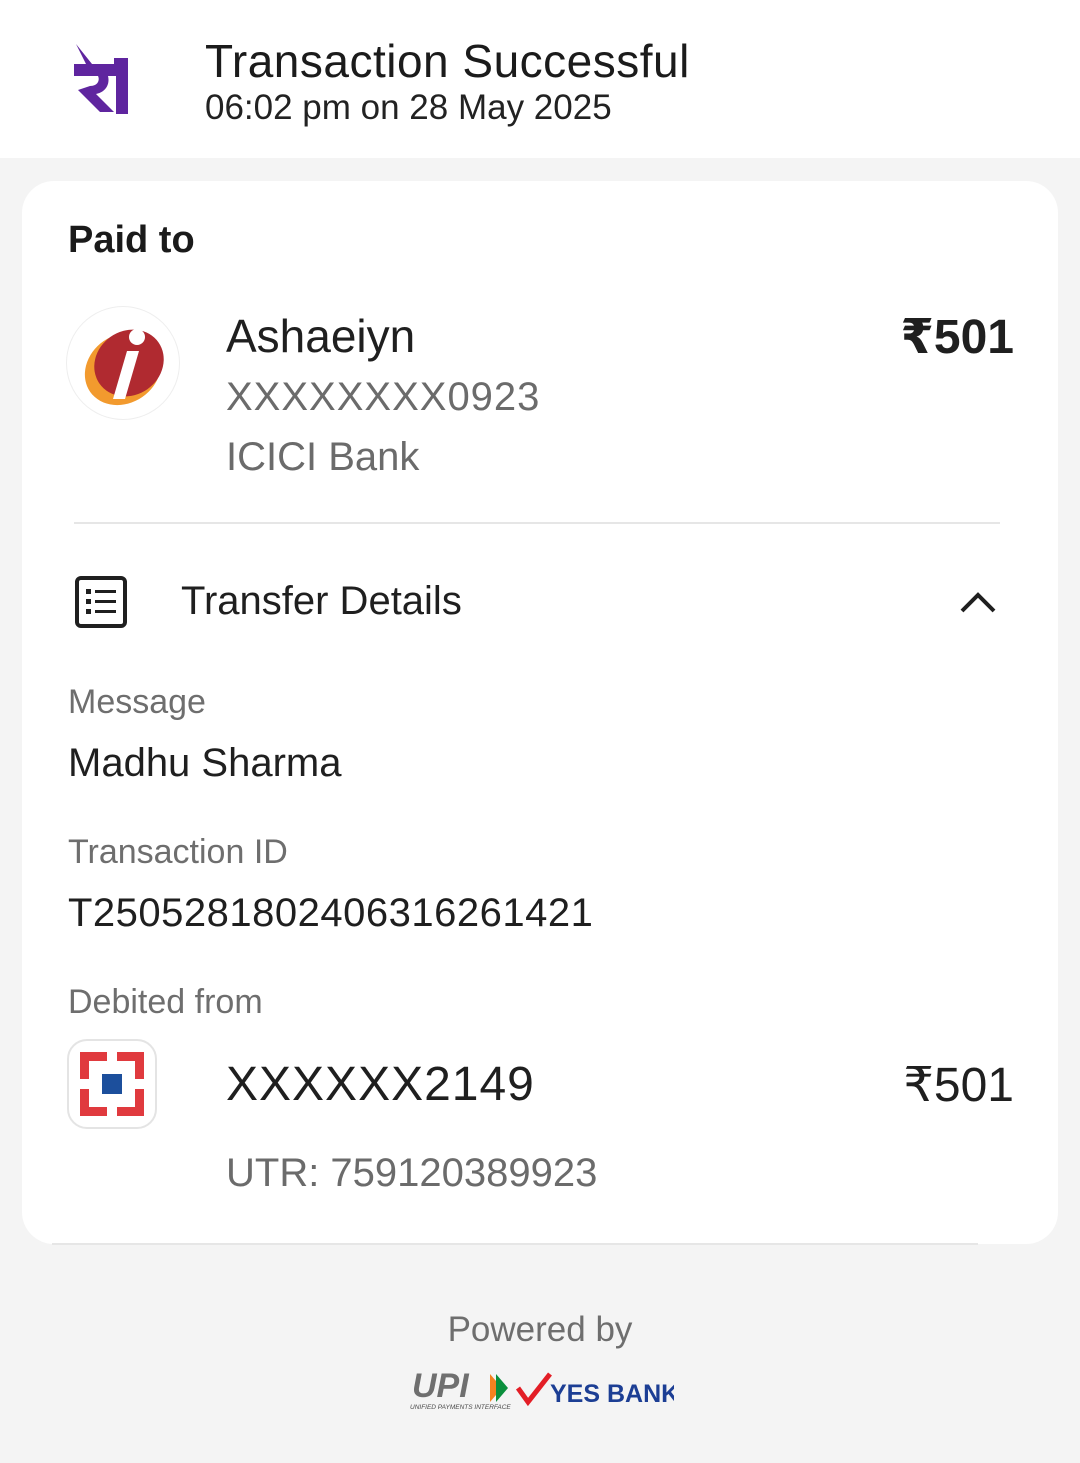 The width and height of the screenshot is (1080, 1463). I want to click on transfer-details-title: Transfer Details, so click(321, 601).